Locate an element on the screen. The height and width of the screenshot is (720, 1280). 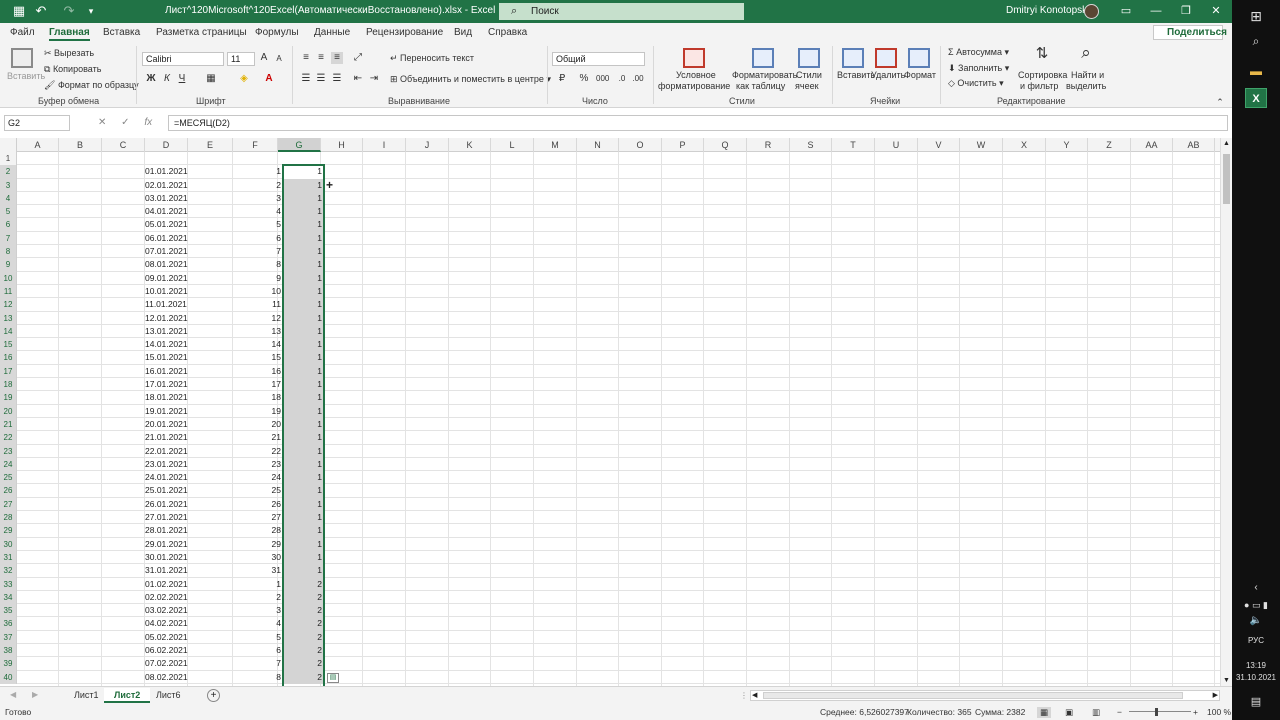
zoom-level: 100 % is located at coordinates (1219, 712).